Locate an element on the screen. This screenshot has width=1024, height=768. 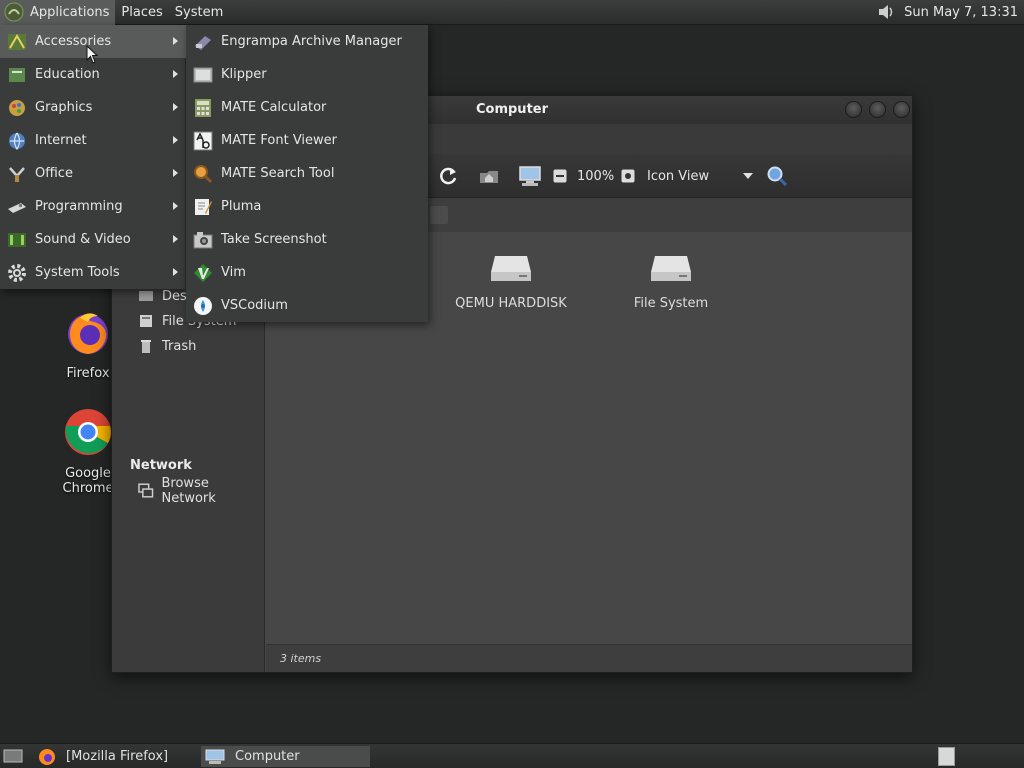
menu-category-office: Office is located at coordinates (93, 173).